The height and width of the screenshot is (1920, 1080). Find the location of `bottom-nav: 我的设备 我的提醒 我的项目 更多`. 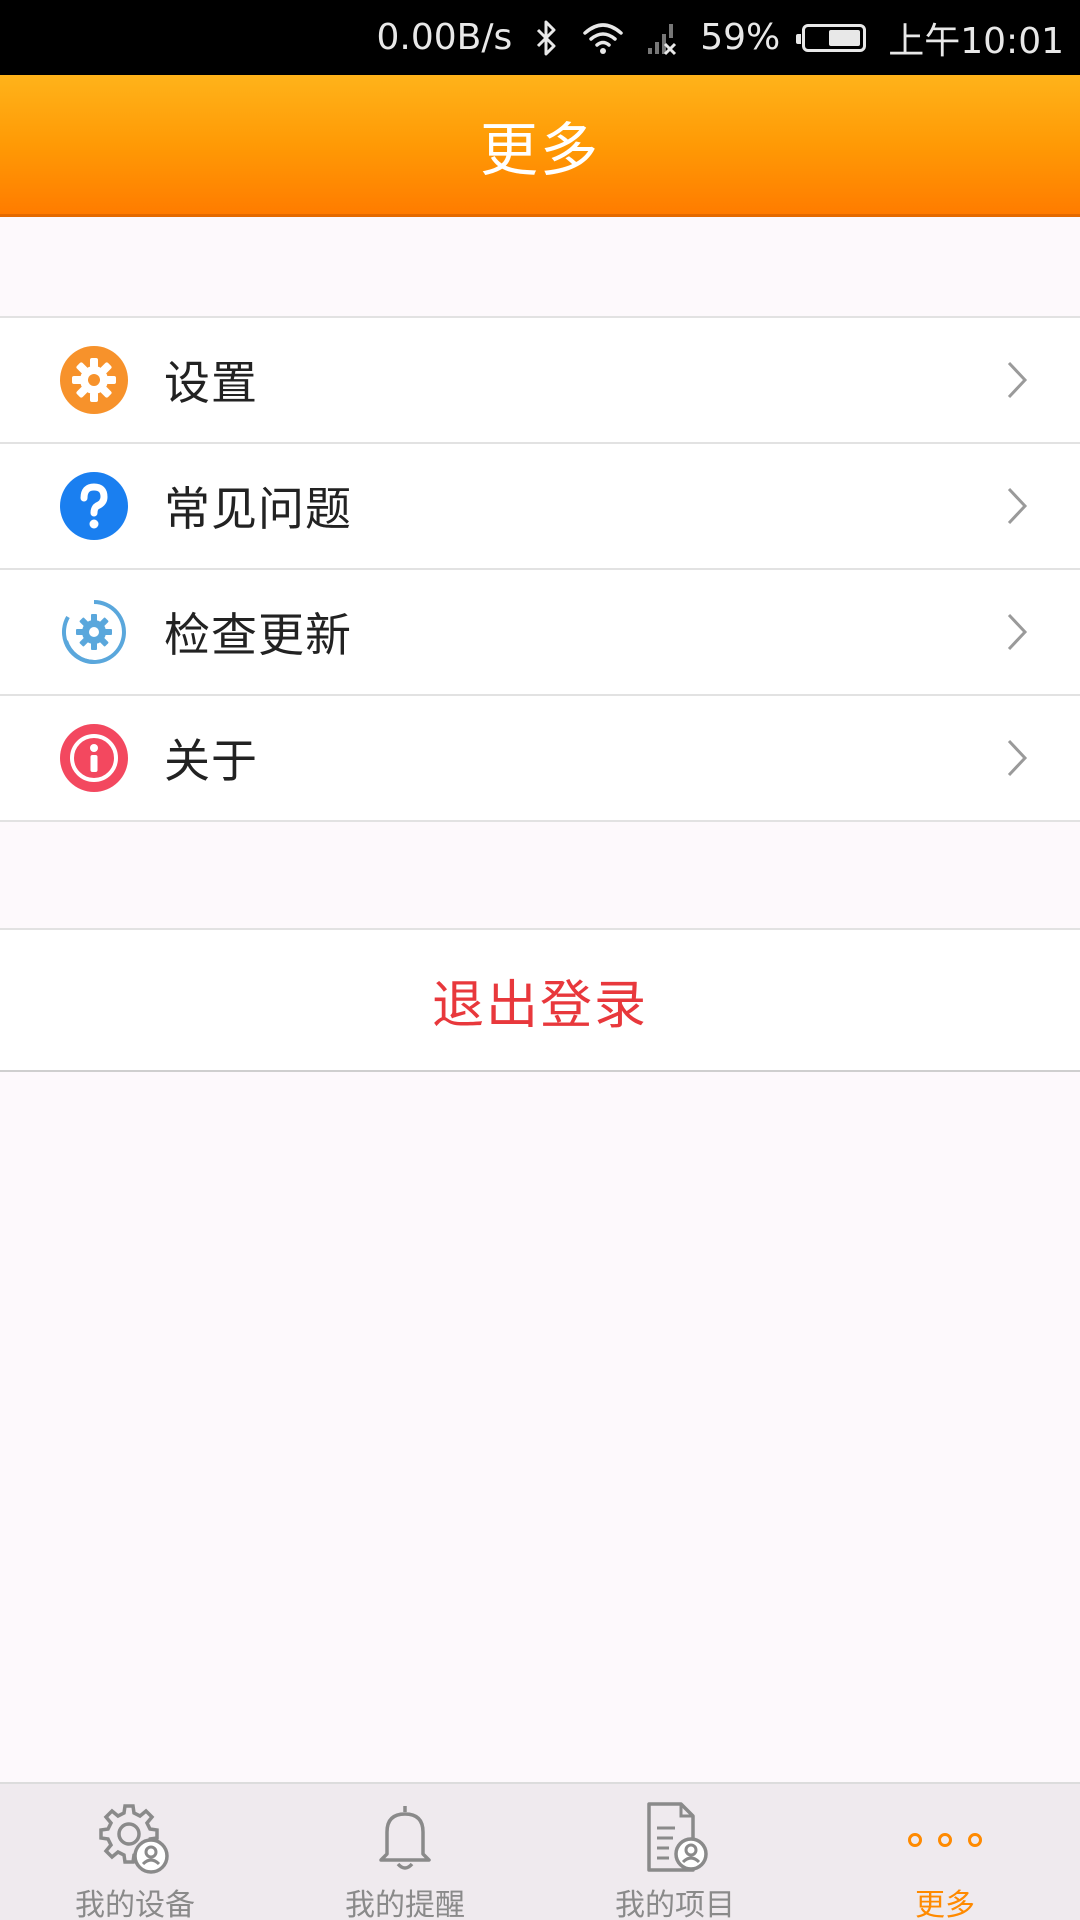

bottom-nav: 我的设备 我的提醒 我的项目 更多 is located at coordinates (540, 1851).